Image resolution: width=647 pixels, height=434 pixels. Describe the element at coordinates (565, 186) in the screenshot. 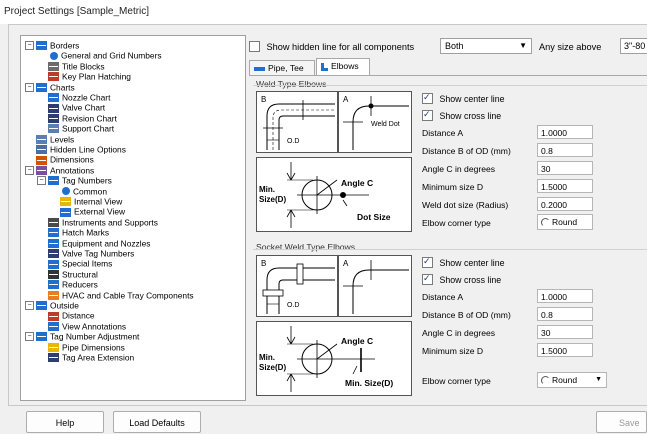

I see `weld-min-size-input: 1.5000` at that location.